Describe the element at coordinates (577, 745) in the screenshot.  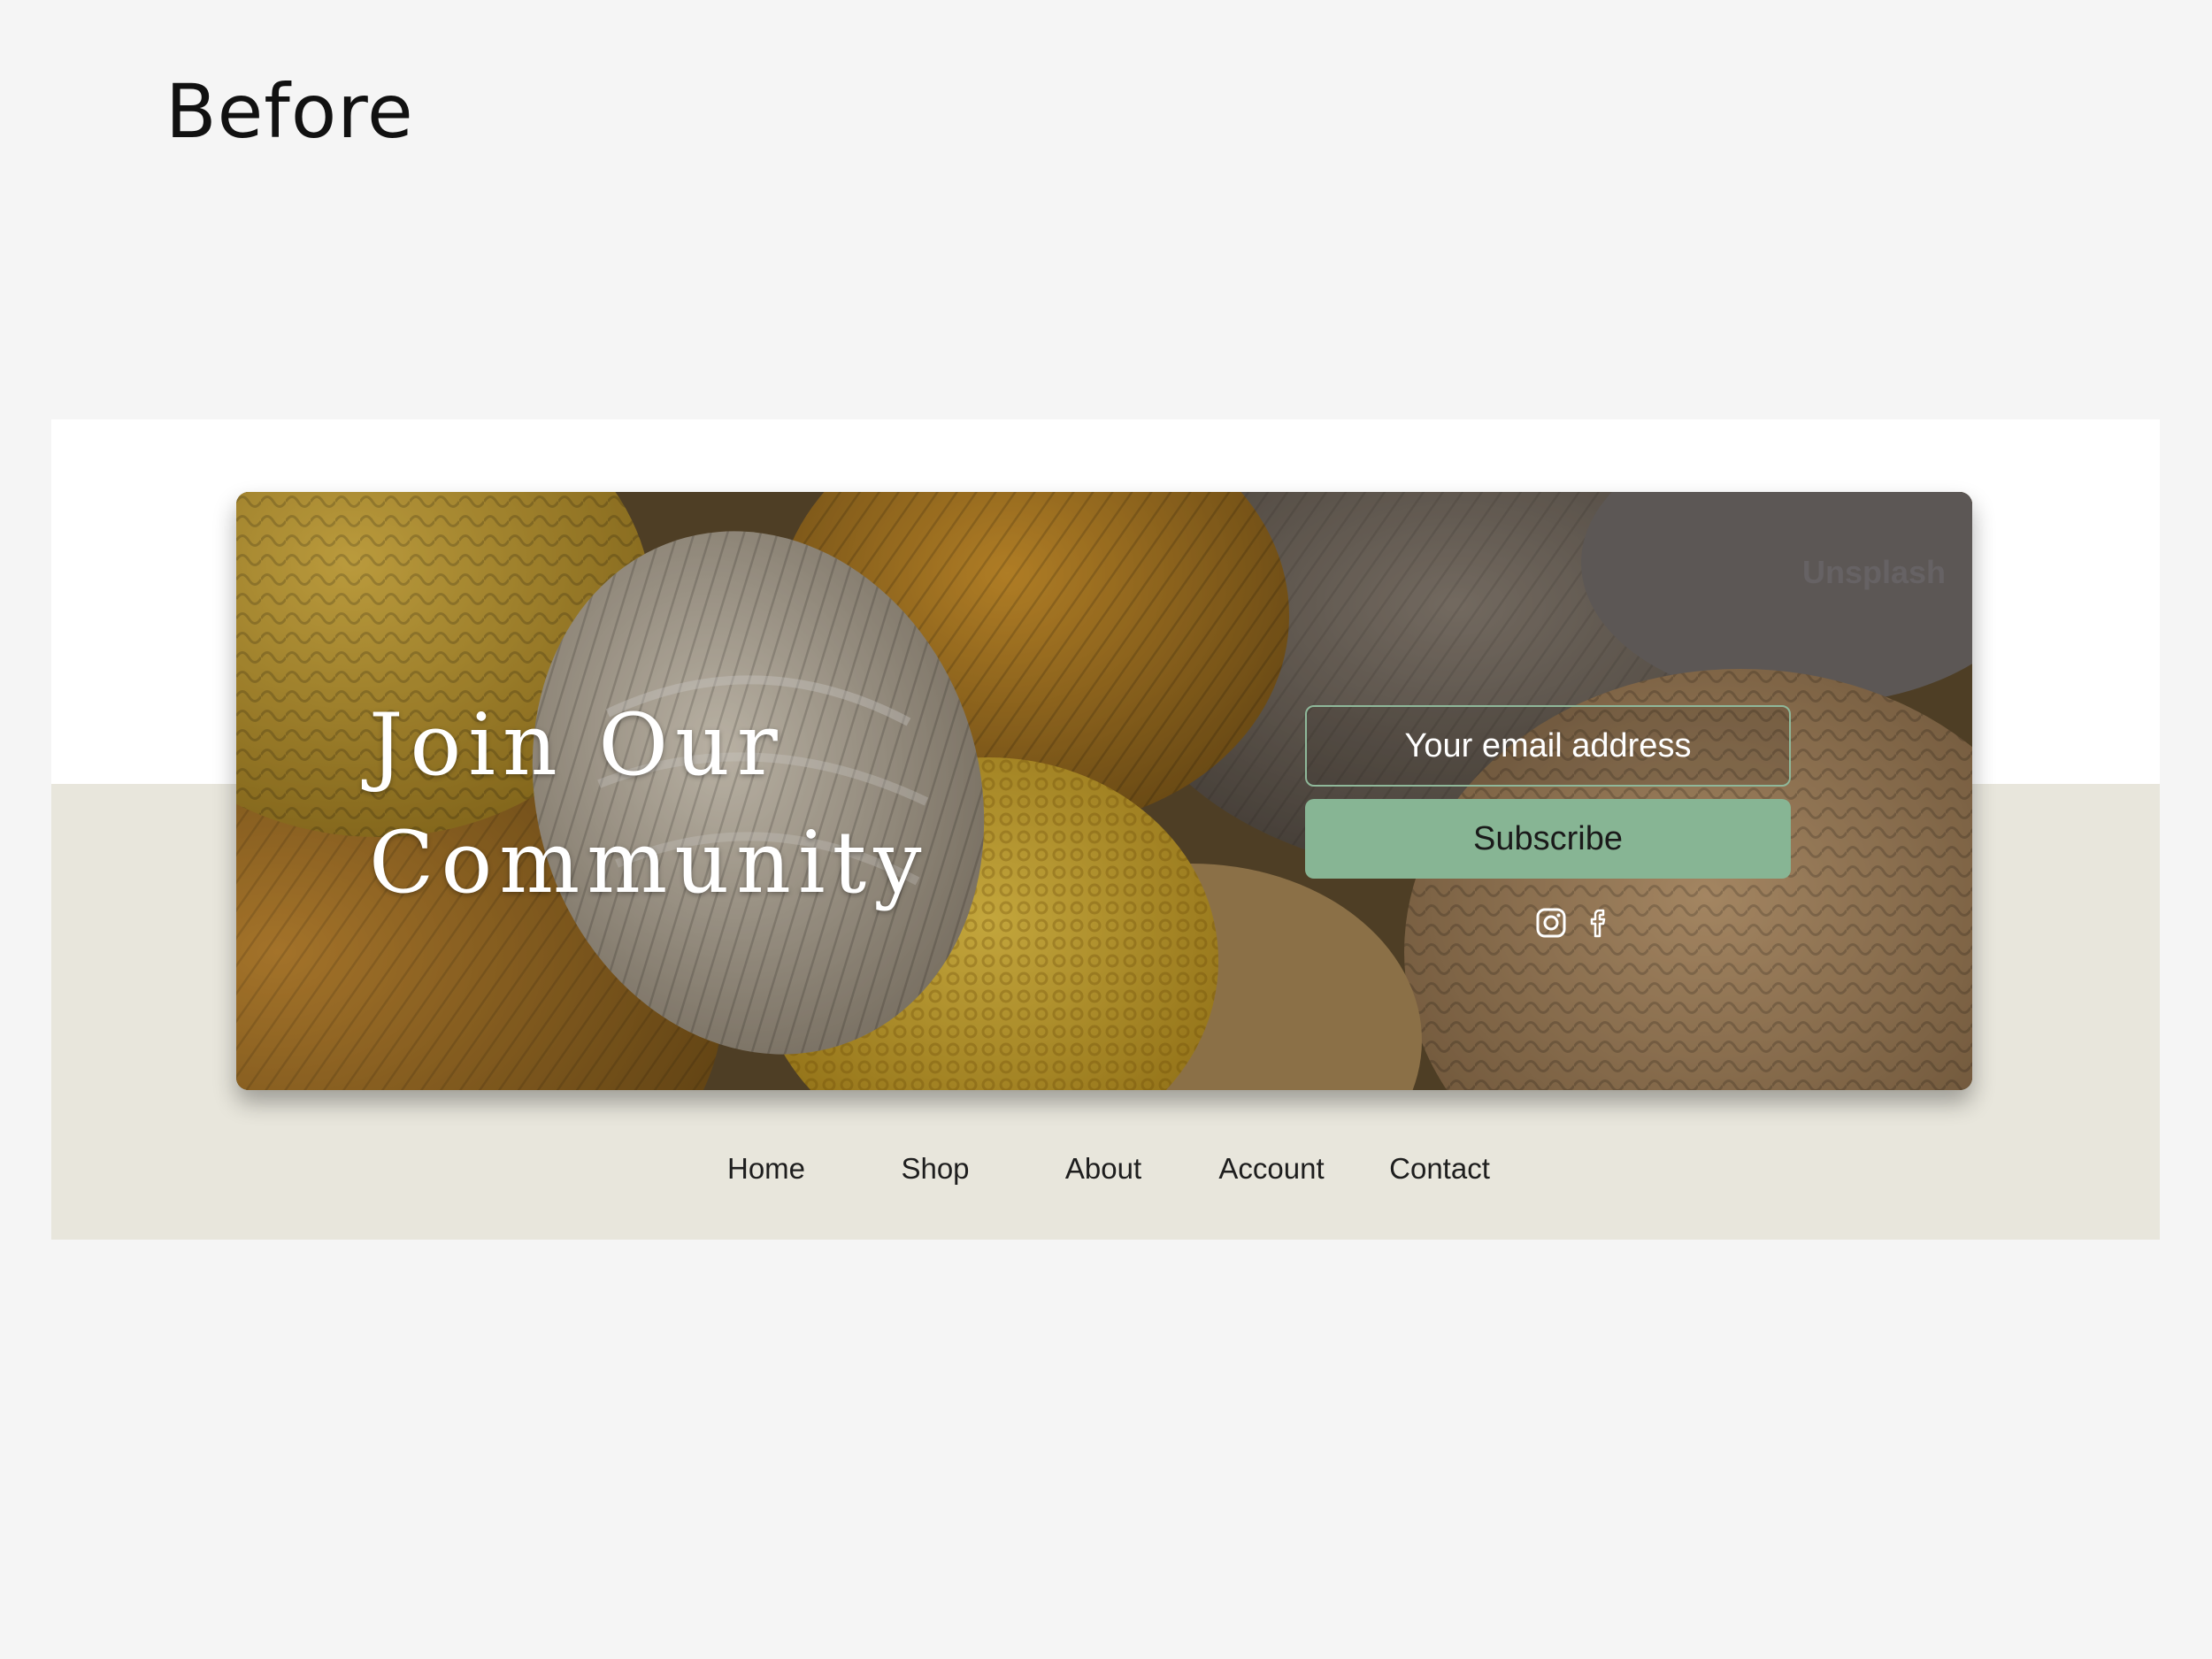
I see `banner-title-line-1: Join Our` at that location.